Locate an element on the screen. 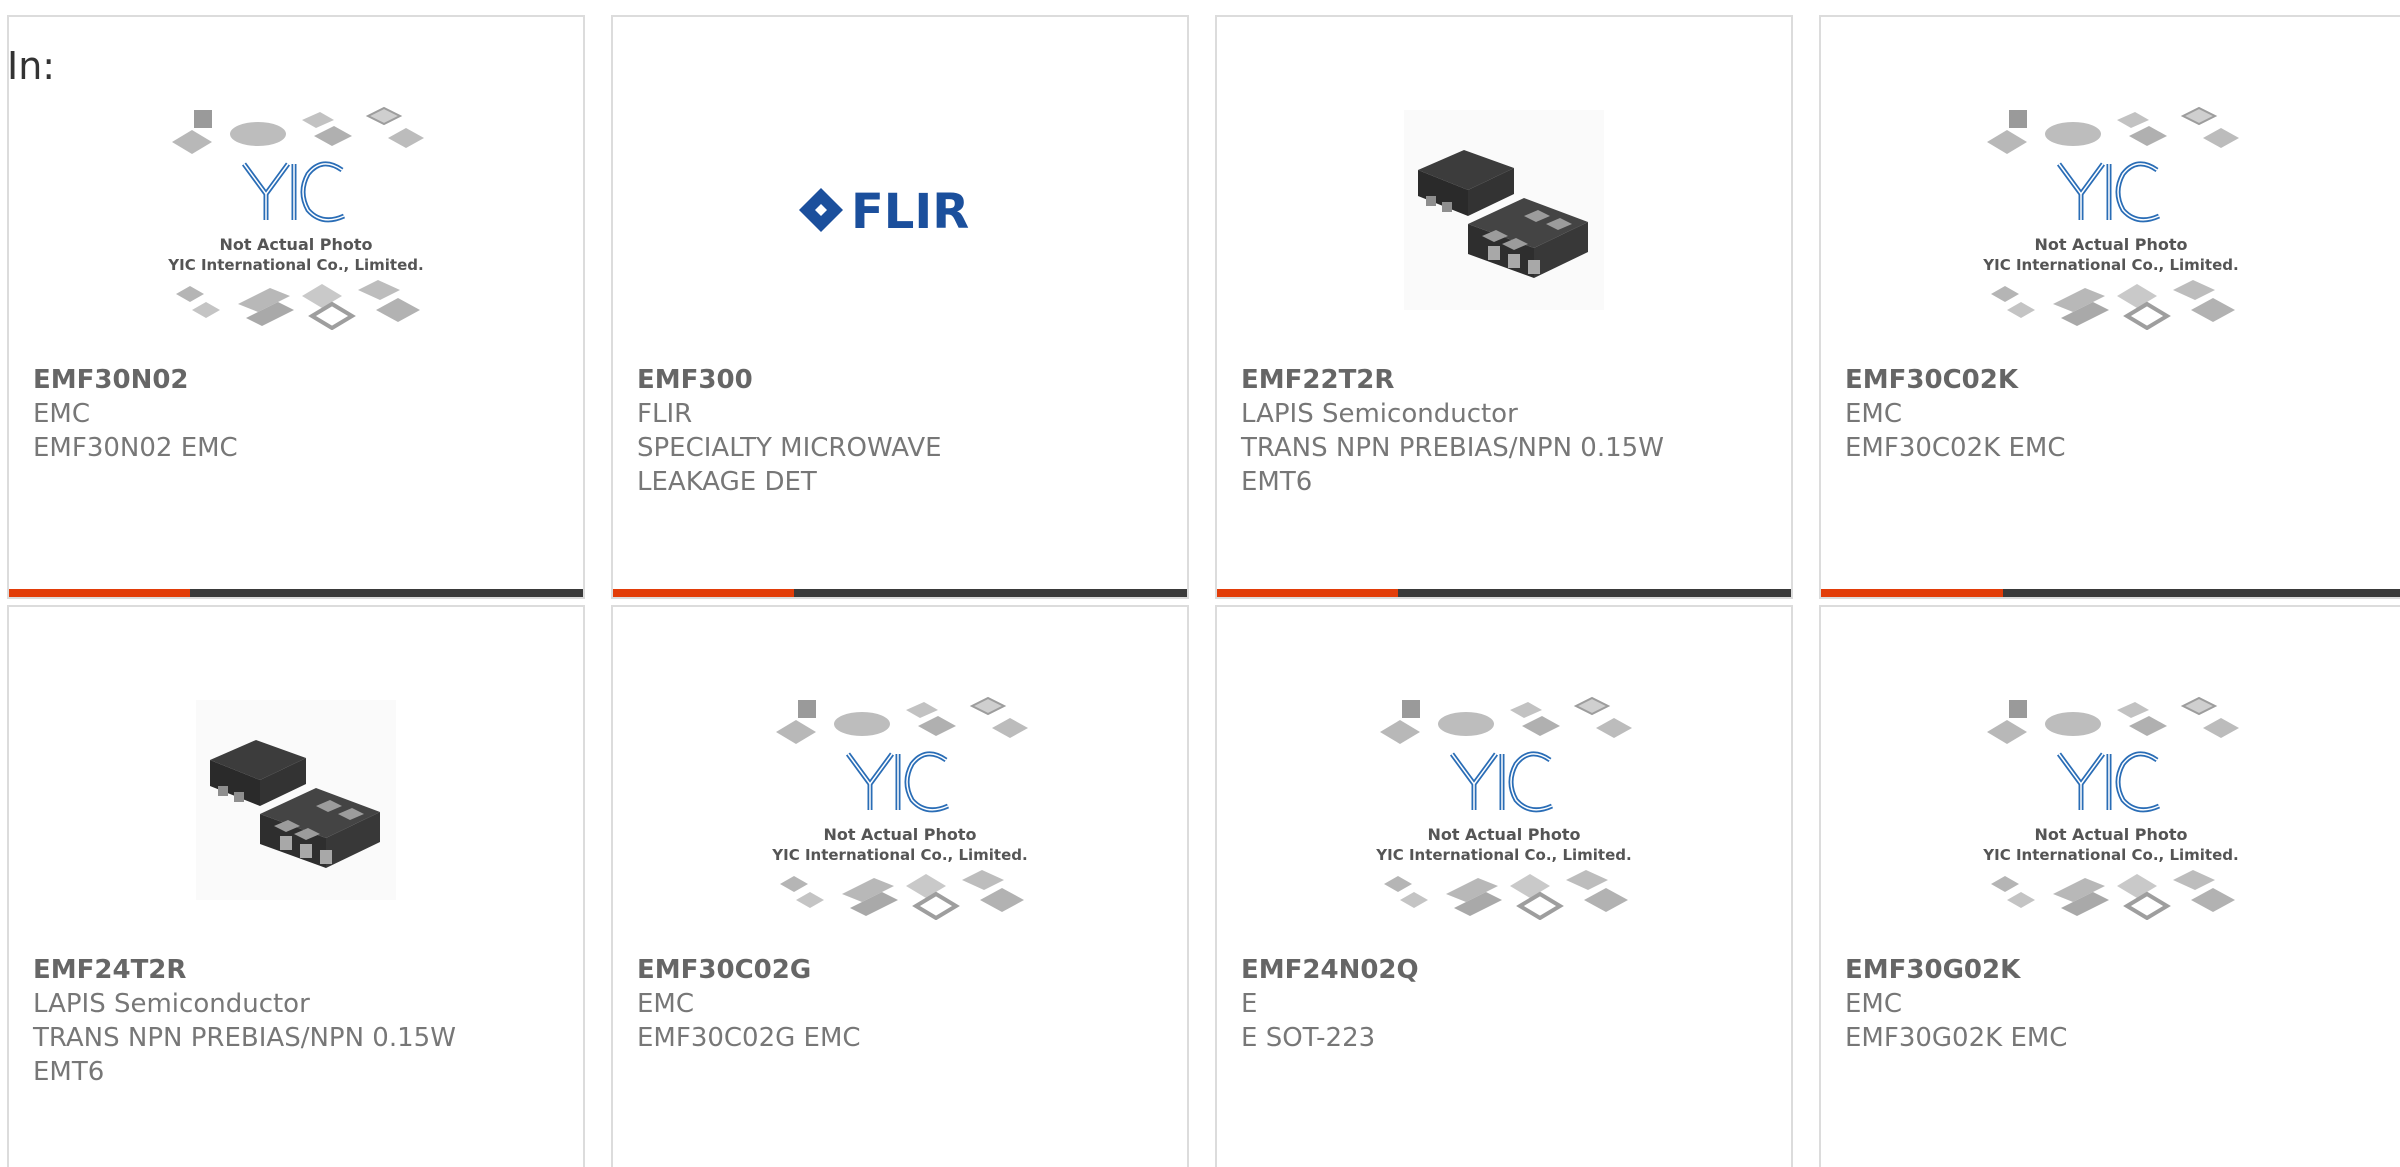  part-number: EMF24T2R is located at coordinates (298, 970).